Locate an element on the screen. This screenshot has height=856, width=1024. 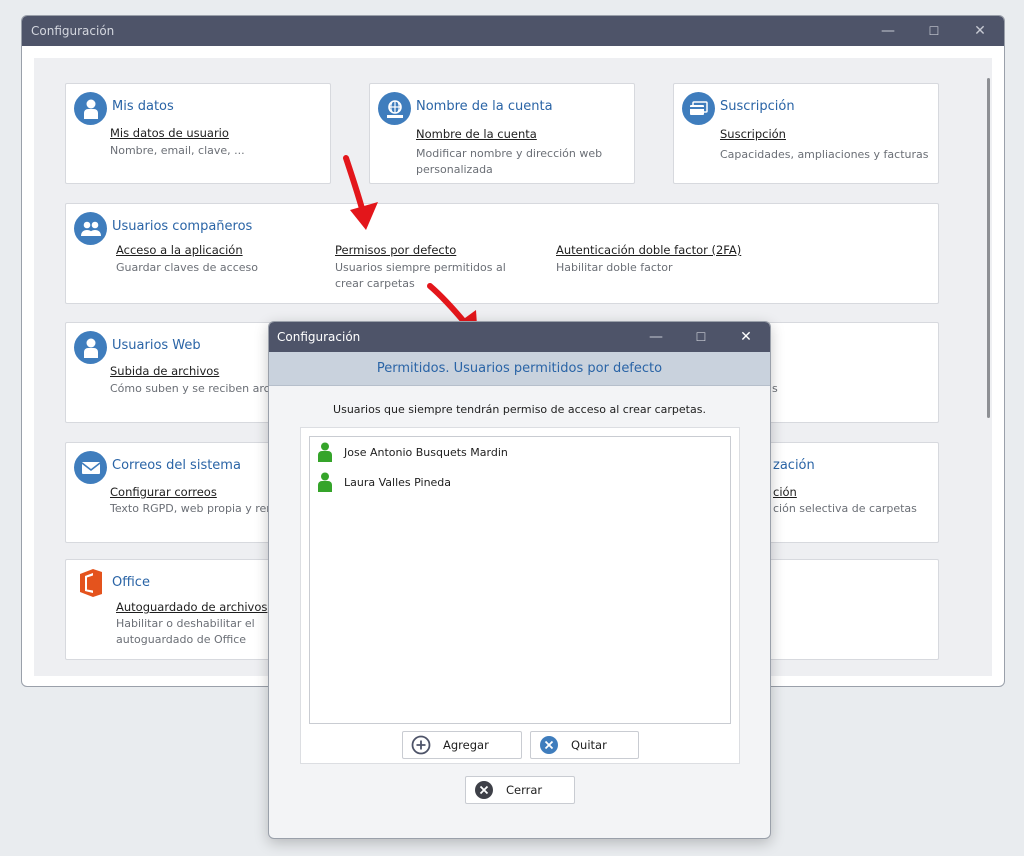
configurar-correos-link: Configurar correos is located at coordinates (163, 492).